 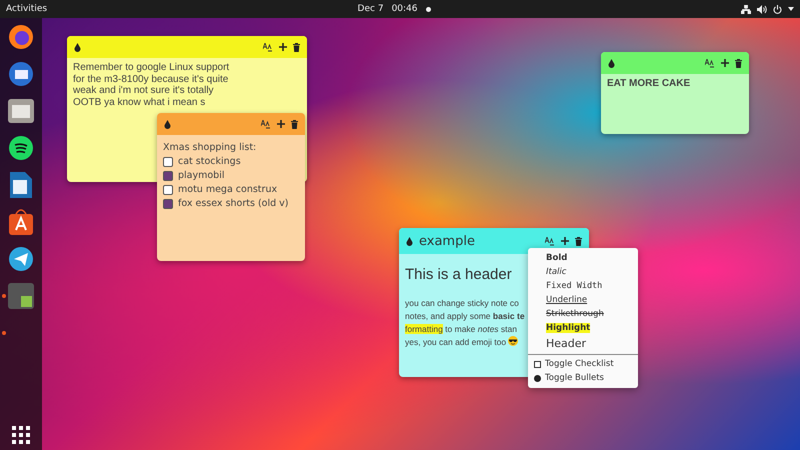 I want to click on volume-icon, so click(x=762, y=9).